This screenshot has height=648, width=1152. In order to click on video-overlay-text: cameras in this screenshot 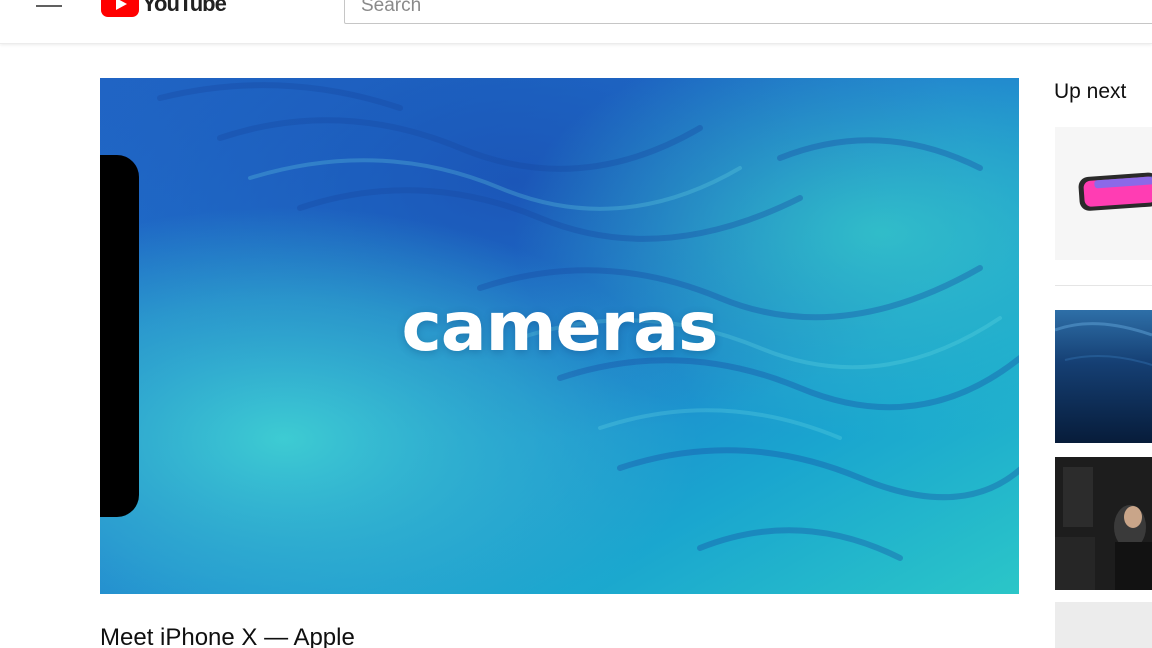, I will do `click(559, 327)`.